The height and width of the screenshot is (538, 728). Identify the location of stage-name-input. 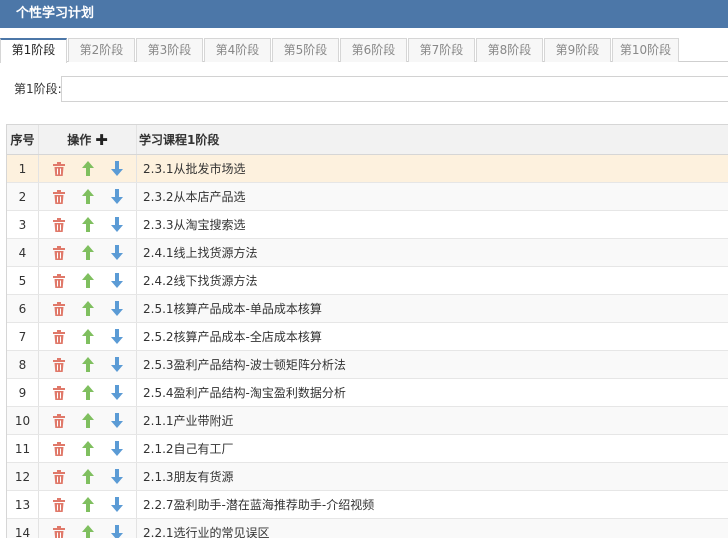
(394, 89).